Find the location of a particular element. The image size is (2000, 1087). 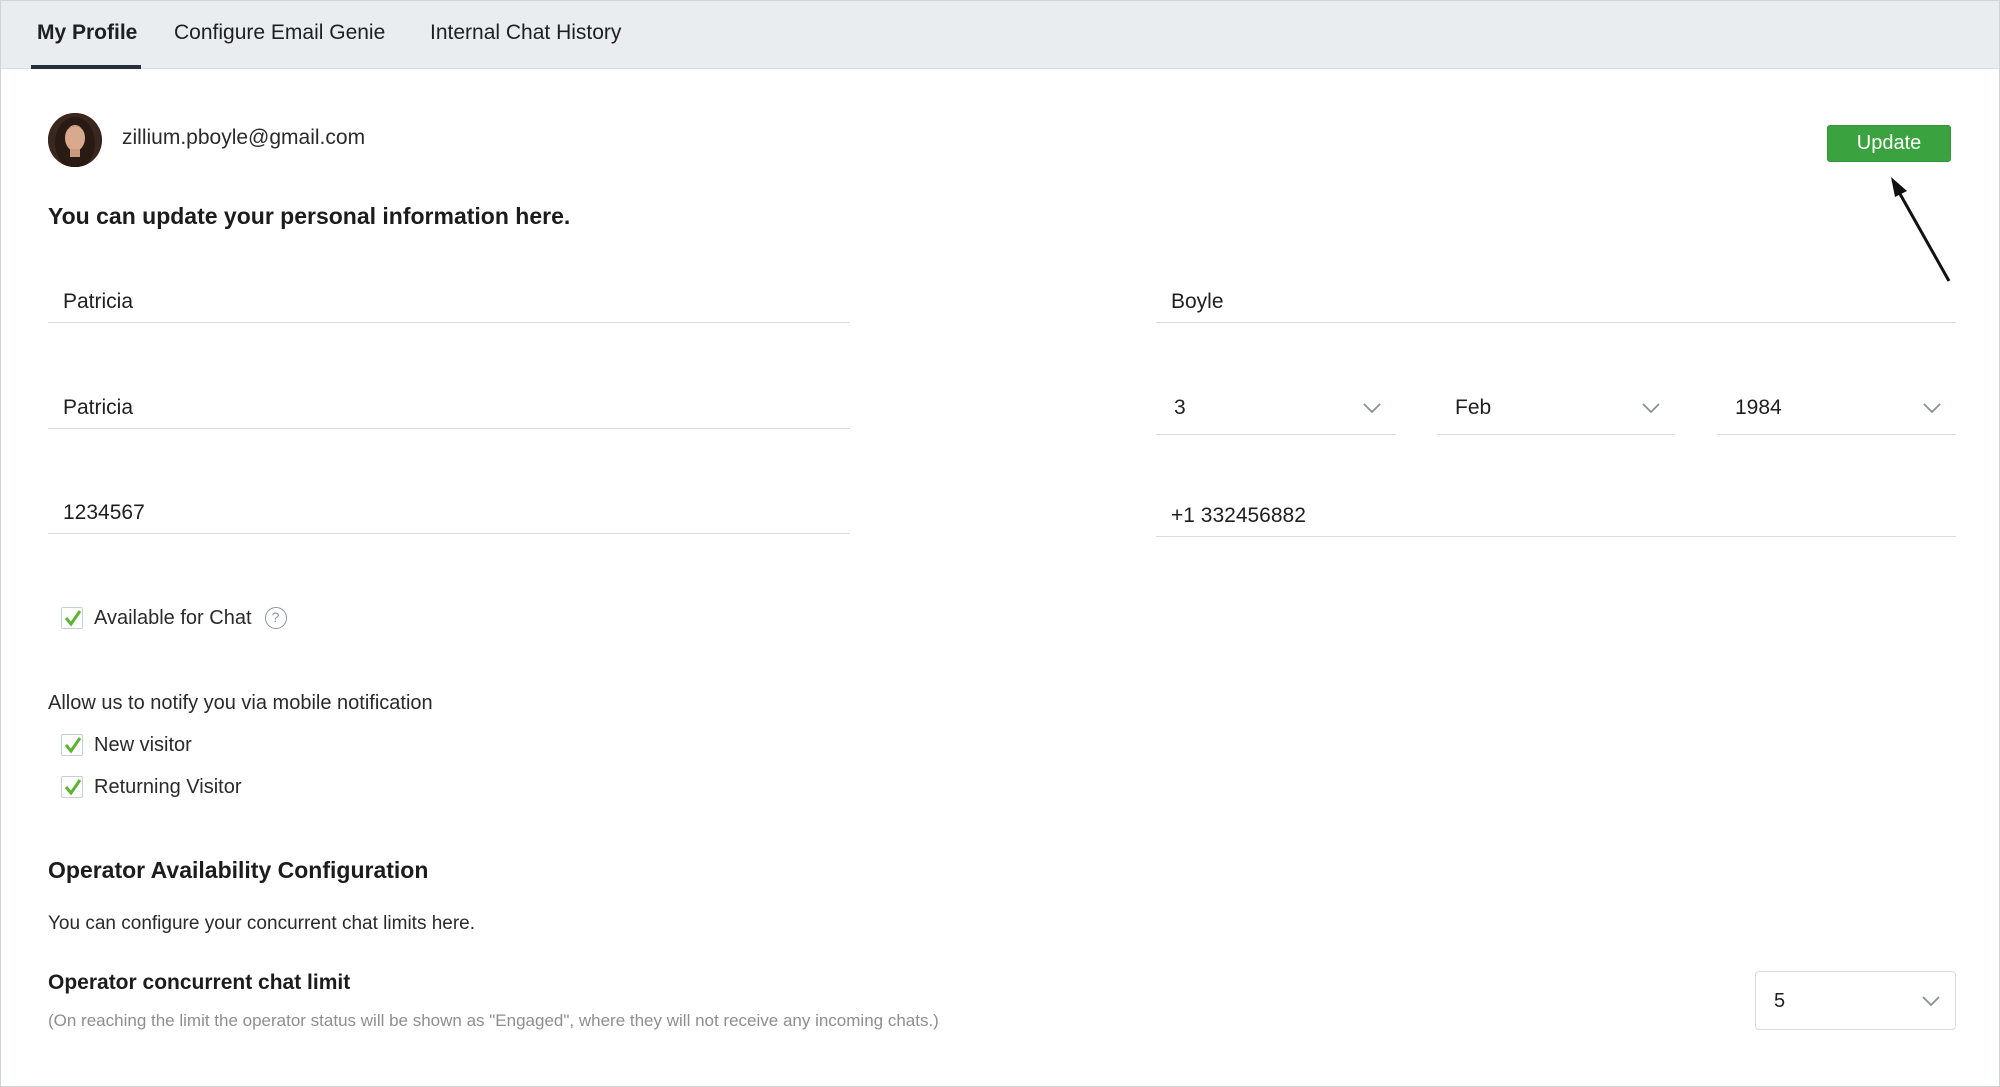

last-name-input is located at coordinates (1556, 302).